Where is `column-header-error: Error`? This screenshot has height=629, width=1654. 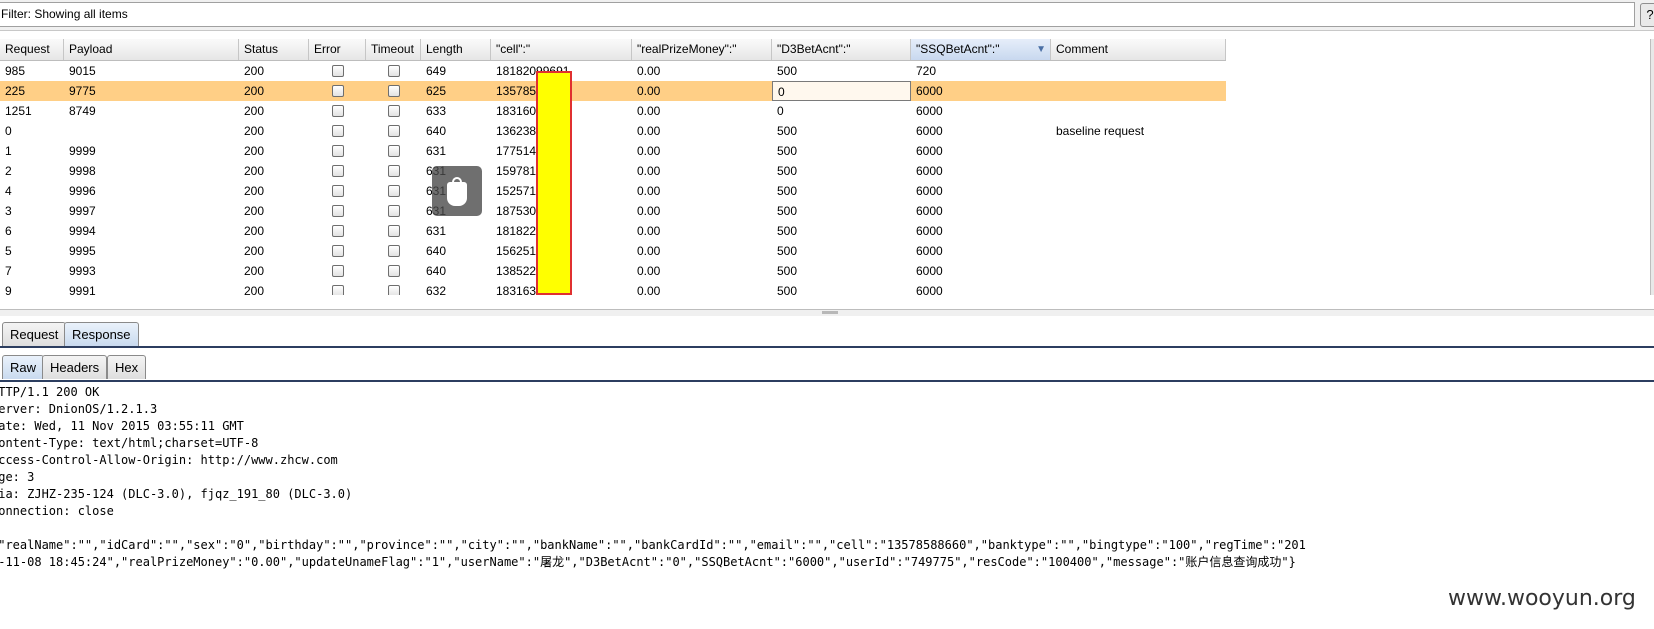
column-header-error: Error is located at coordinates (337, 49).